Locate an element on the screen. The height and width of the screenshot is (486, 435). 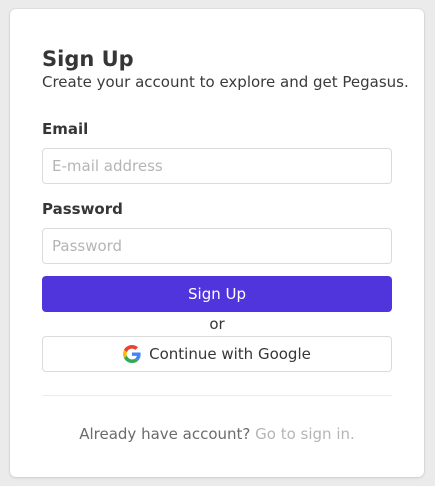
go-to-signin-link: Go to sign in. is located at coordinates (305, 434).